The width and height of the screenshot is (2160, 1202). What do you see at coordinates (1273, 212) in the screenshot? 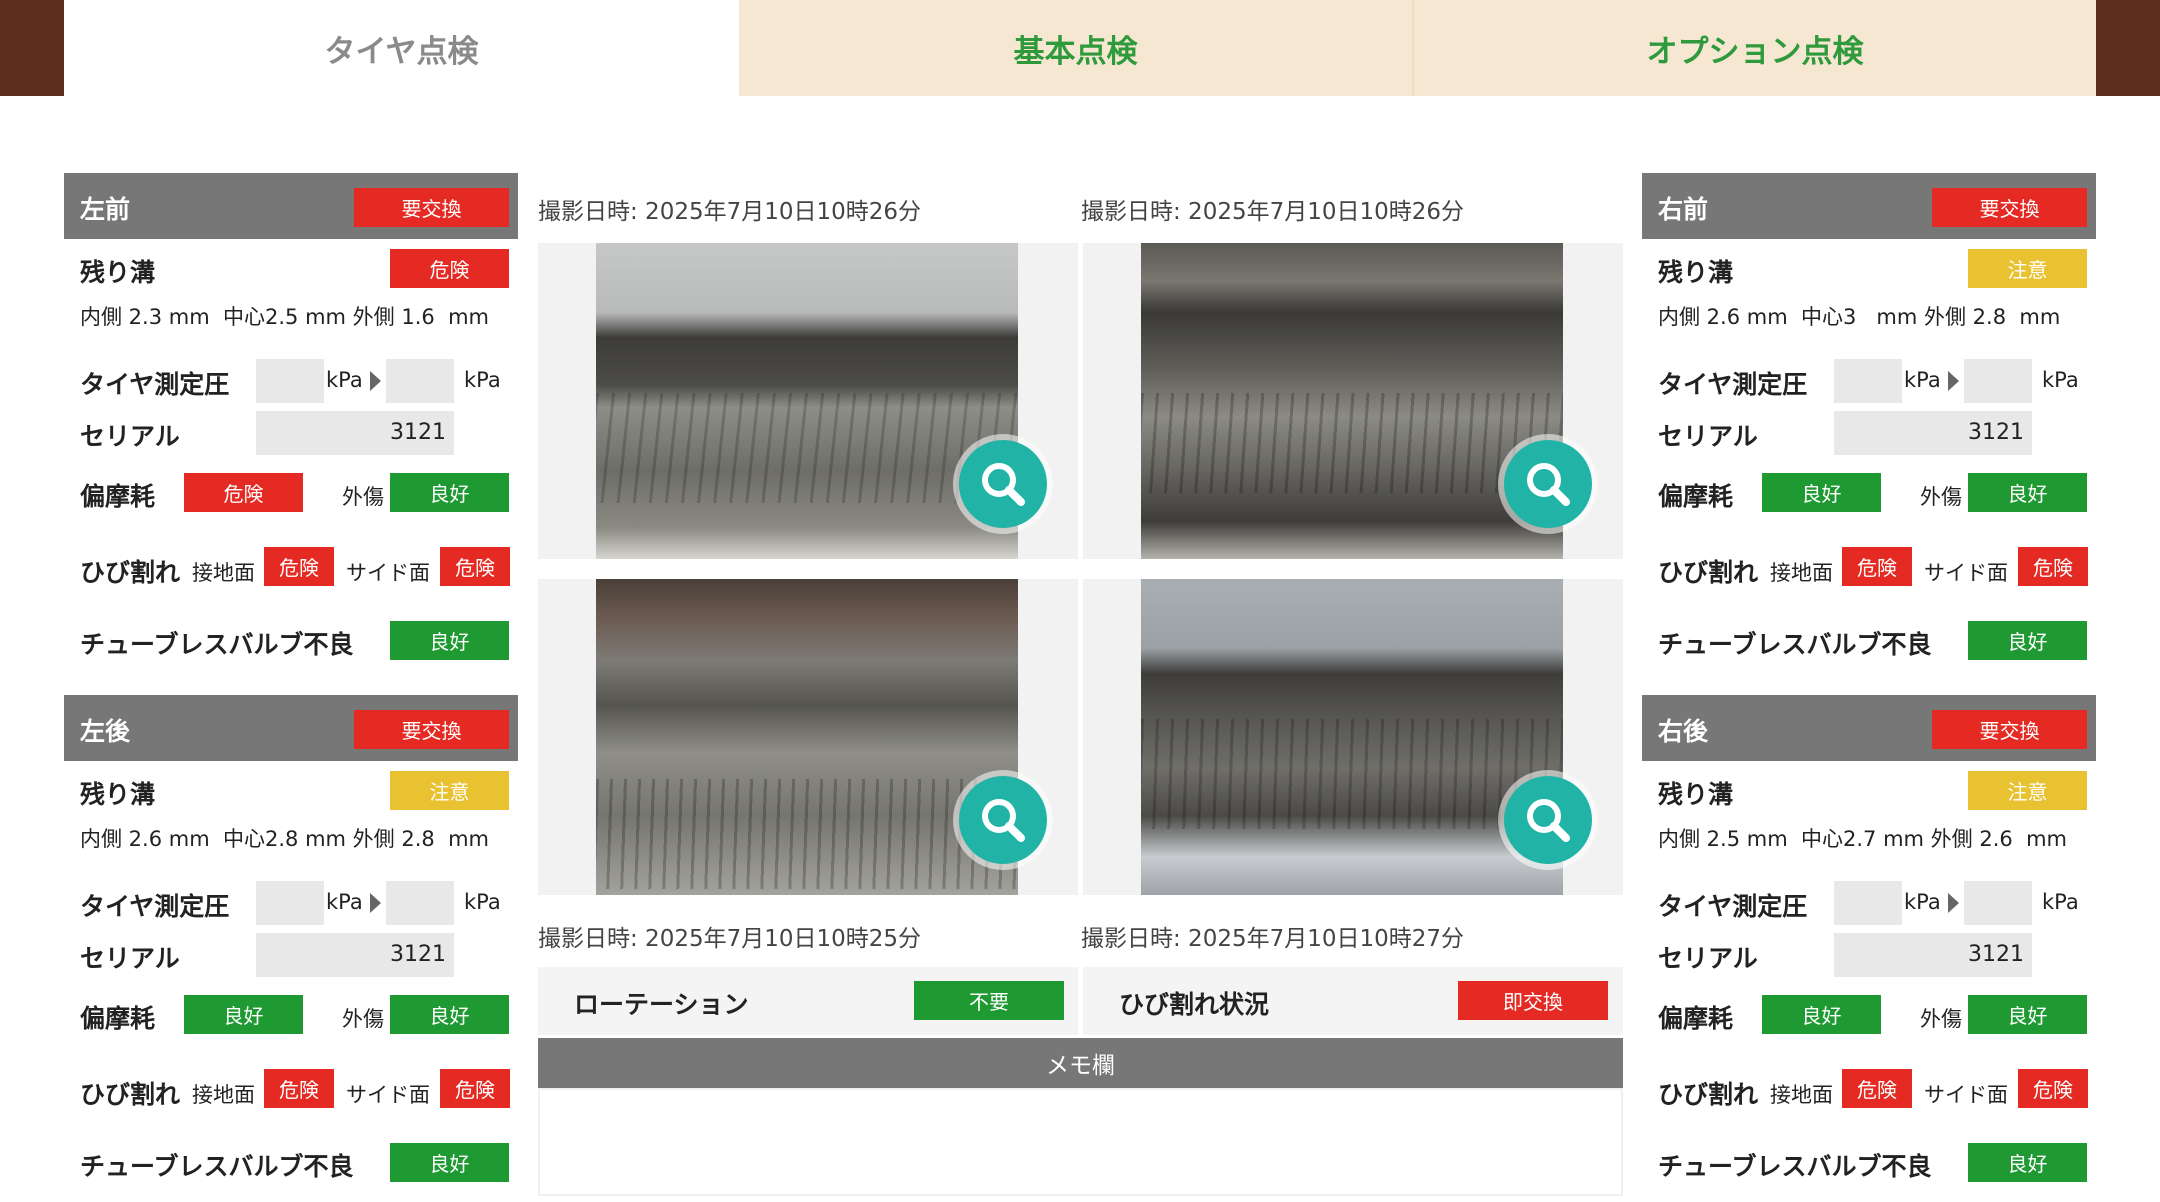
I see `photo-timestamp-right-front: 撮影日時: 2025年7月10日10時26分` at bounding box center [1273, 212].